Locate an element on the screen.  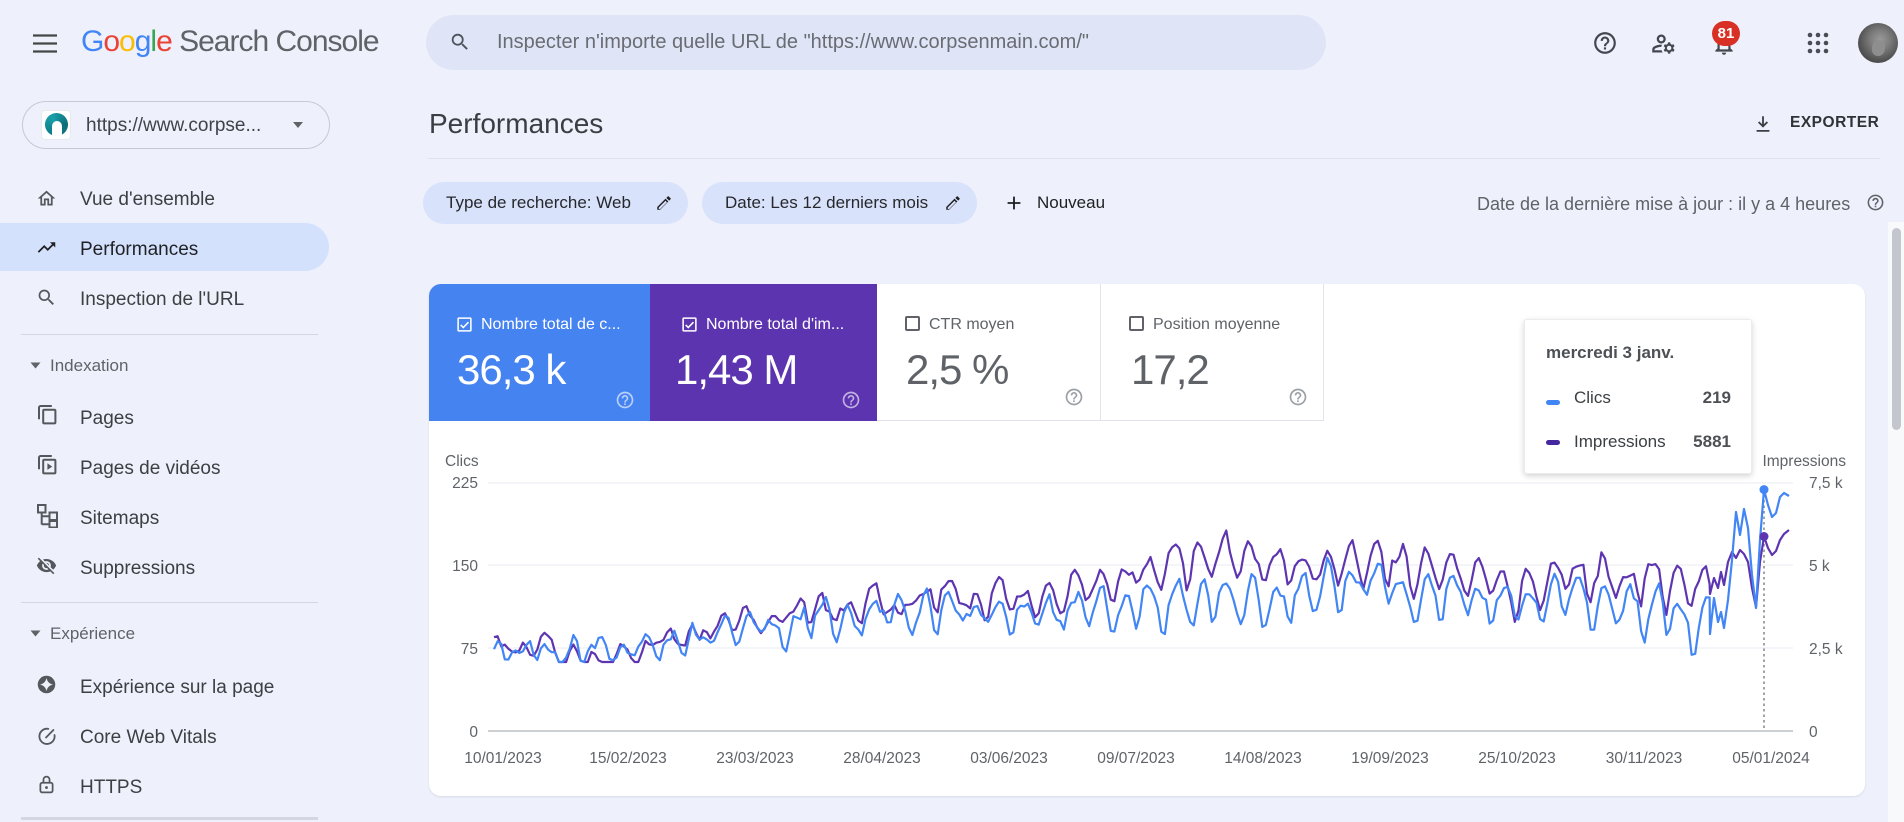
svg-text: 225 is located at coordinates (465, 483).